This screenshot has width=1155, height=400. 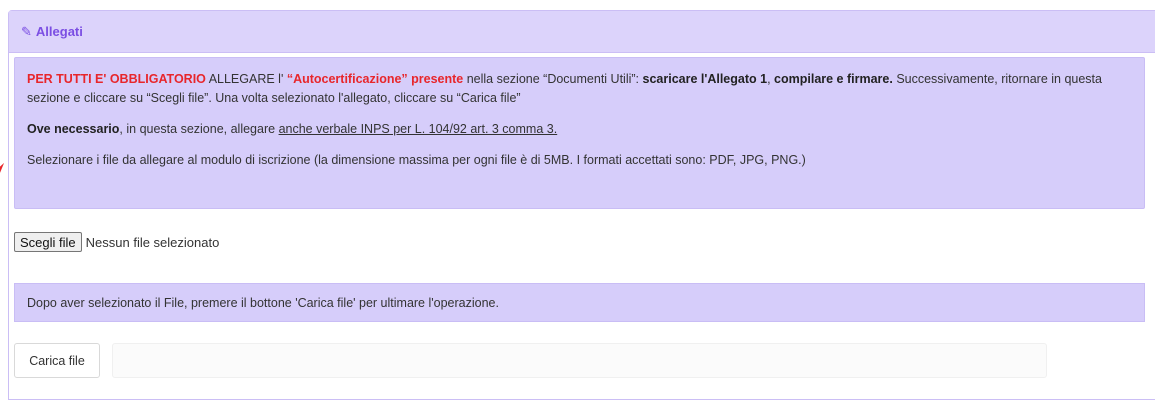 What do you see at coordinates (199, 129) in the screenshot?
I see `instruction-text: , in questa sezione, allegare` at bounding box center [199, 129].